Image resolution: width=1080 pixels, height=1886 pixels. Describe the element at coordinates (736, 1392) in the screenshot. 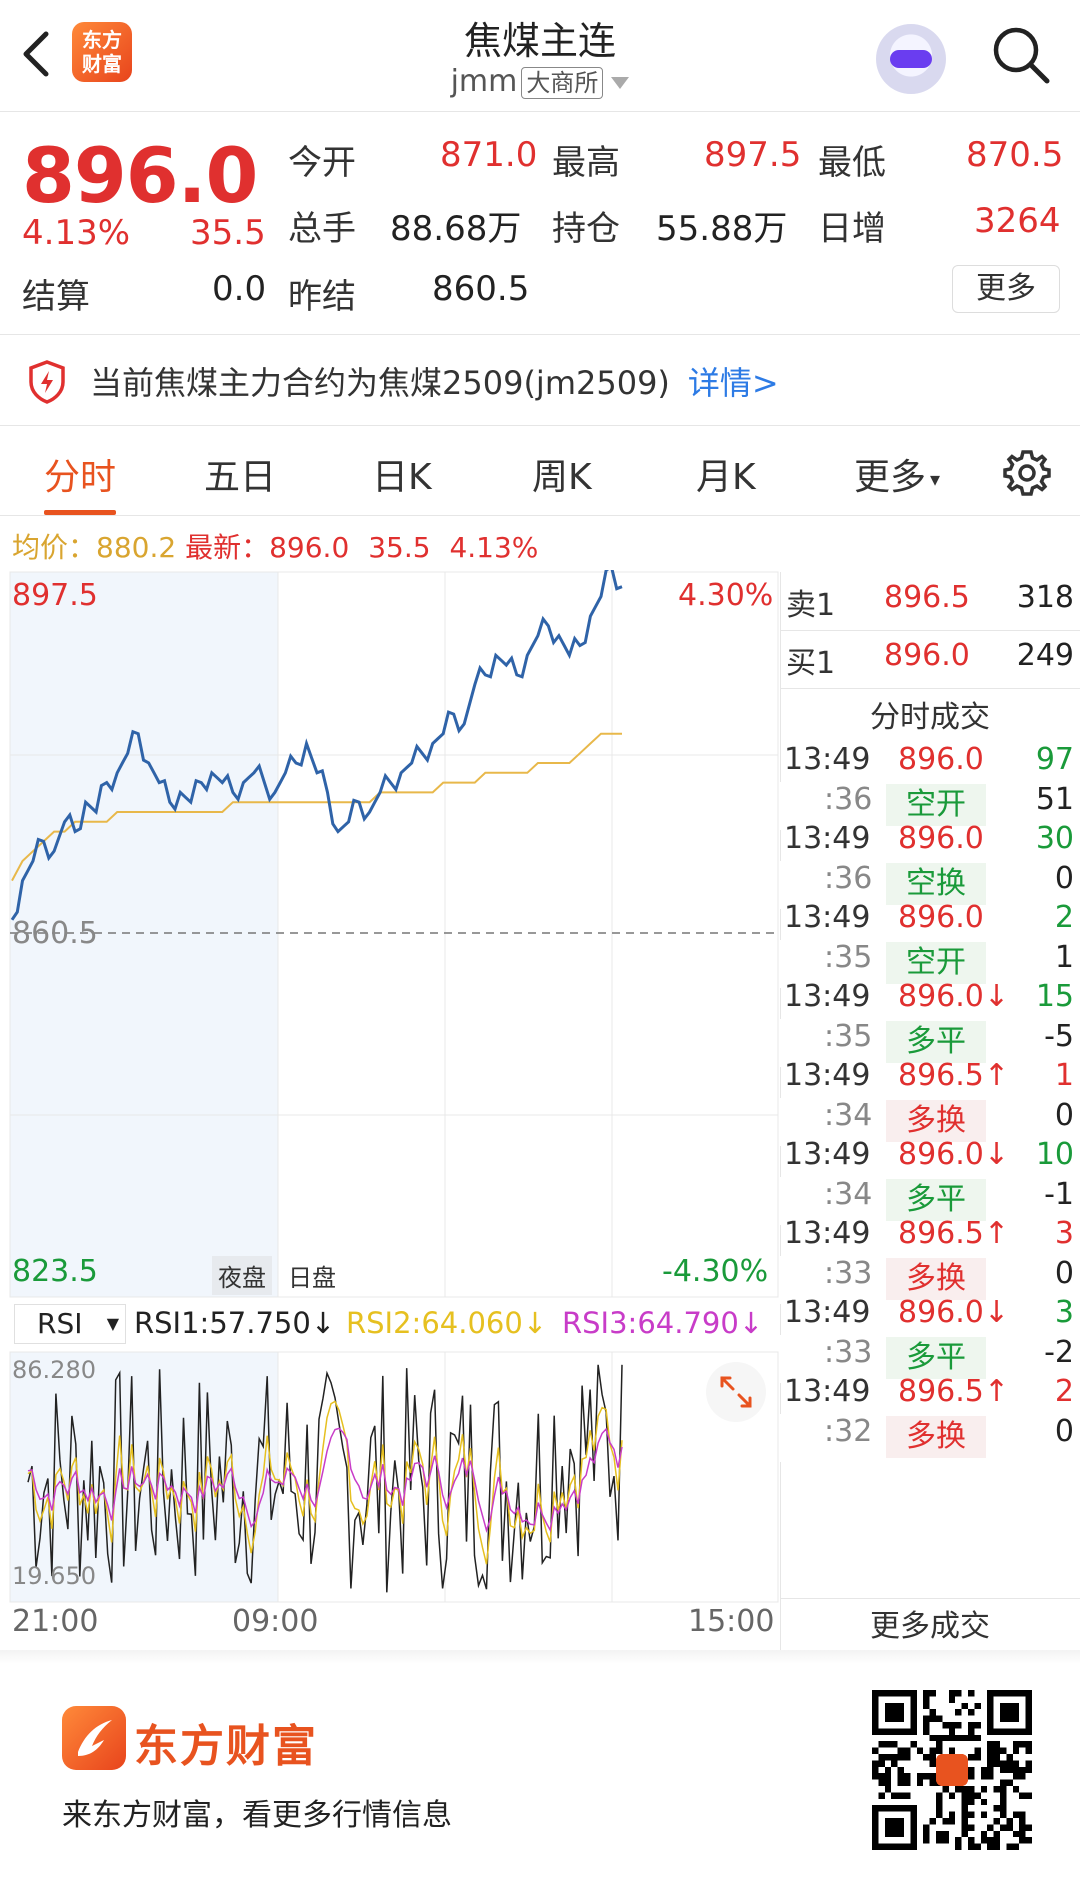

I see `fullscreen-expand-icon` at that location.